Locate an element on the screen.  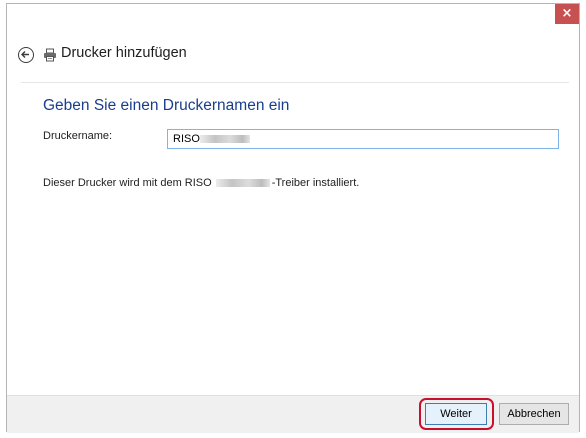
back-button is located at coordinates (26, 55).